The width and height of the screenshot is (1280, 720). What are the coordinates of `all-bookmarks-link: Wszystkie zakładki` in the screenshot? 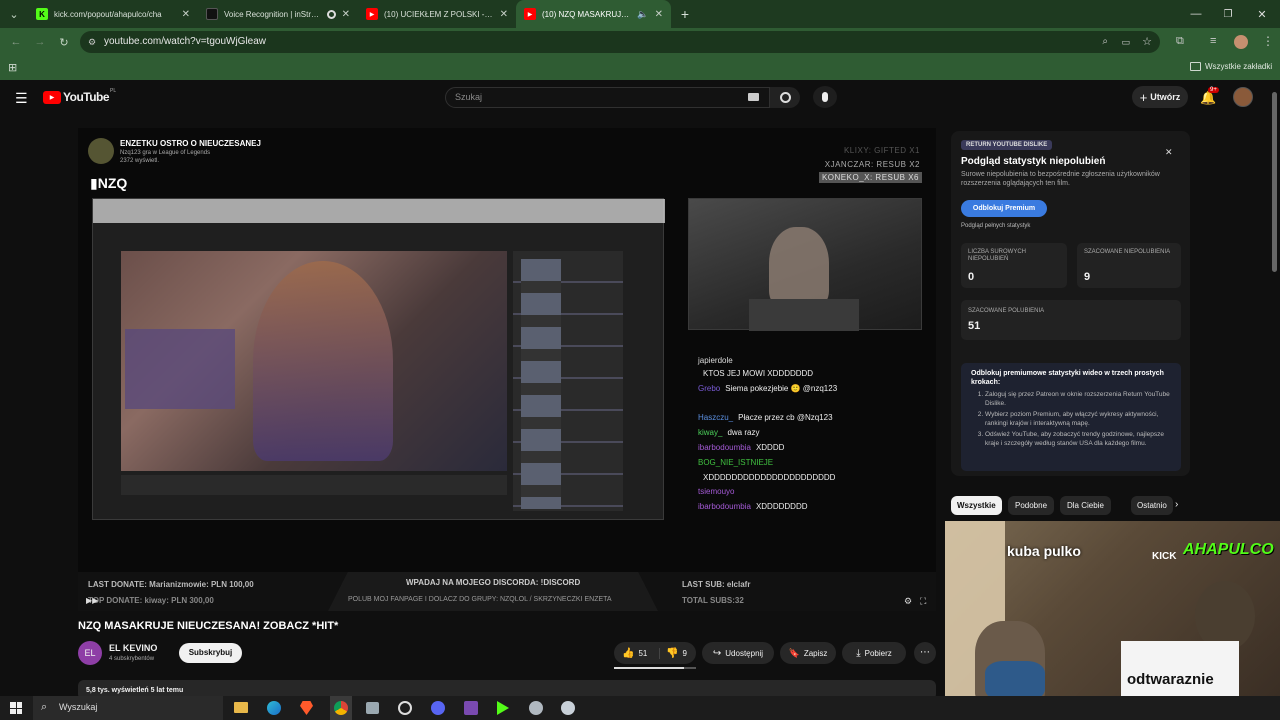 It's located at (1238, 66).